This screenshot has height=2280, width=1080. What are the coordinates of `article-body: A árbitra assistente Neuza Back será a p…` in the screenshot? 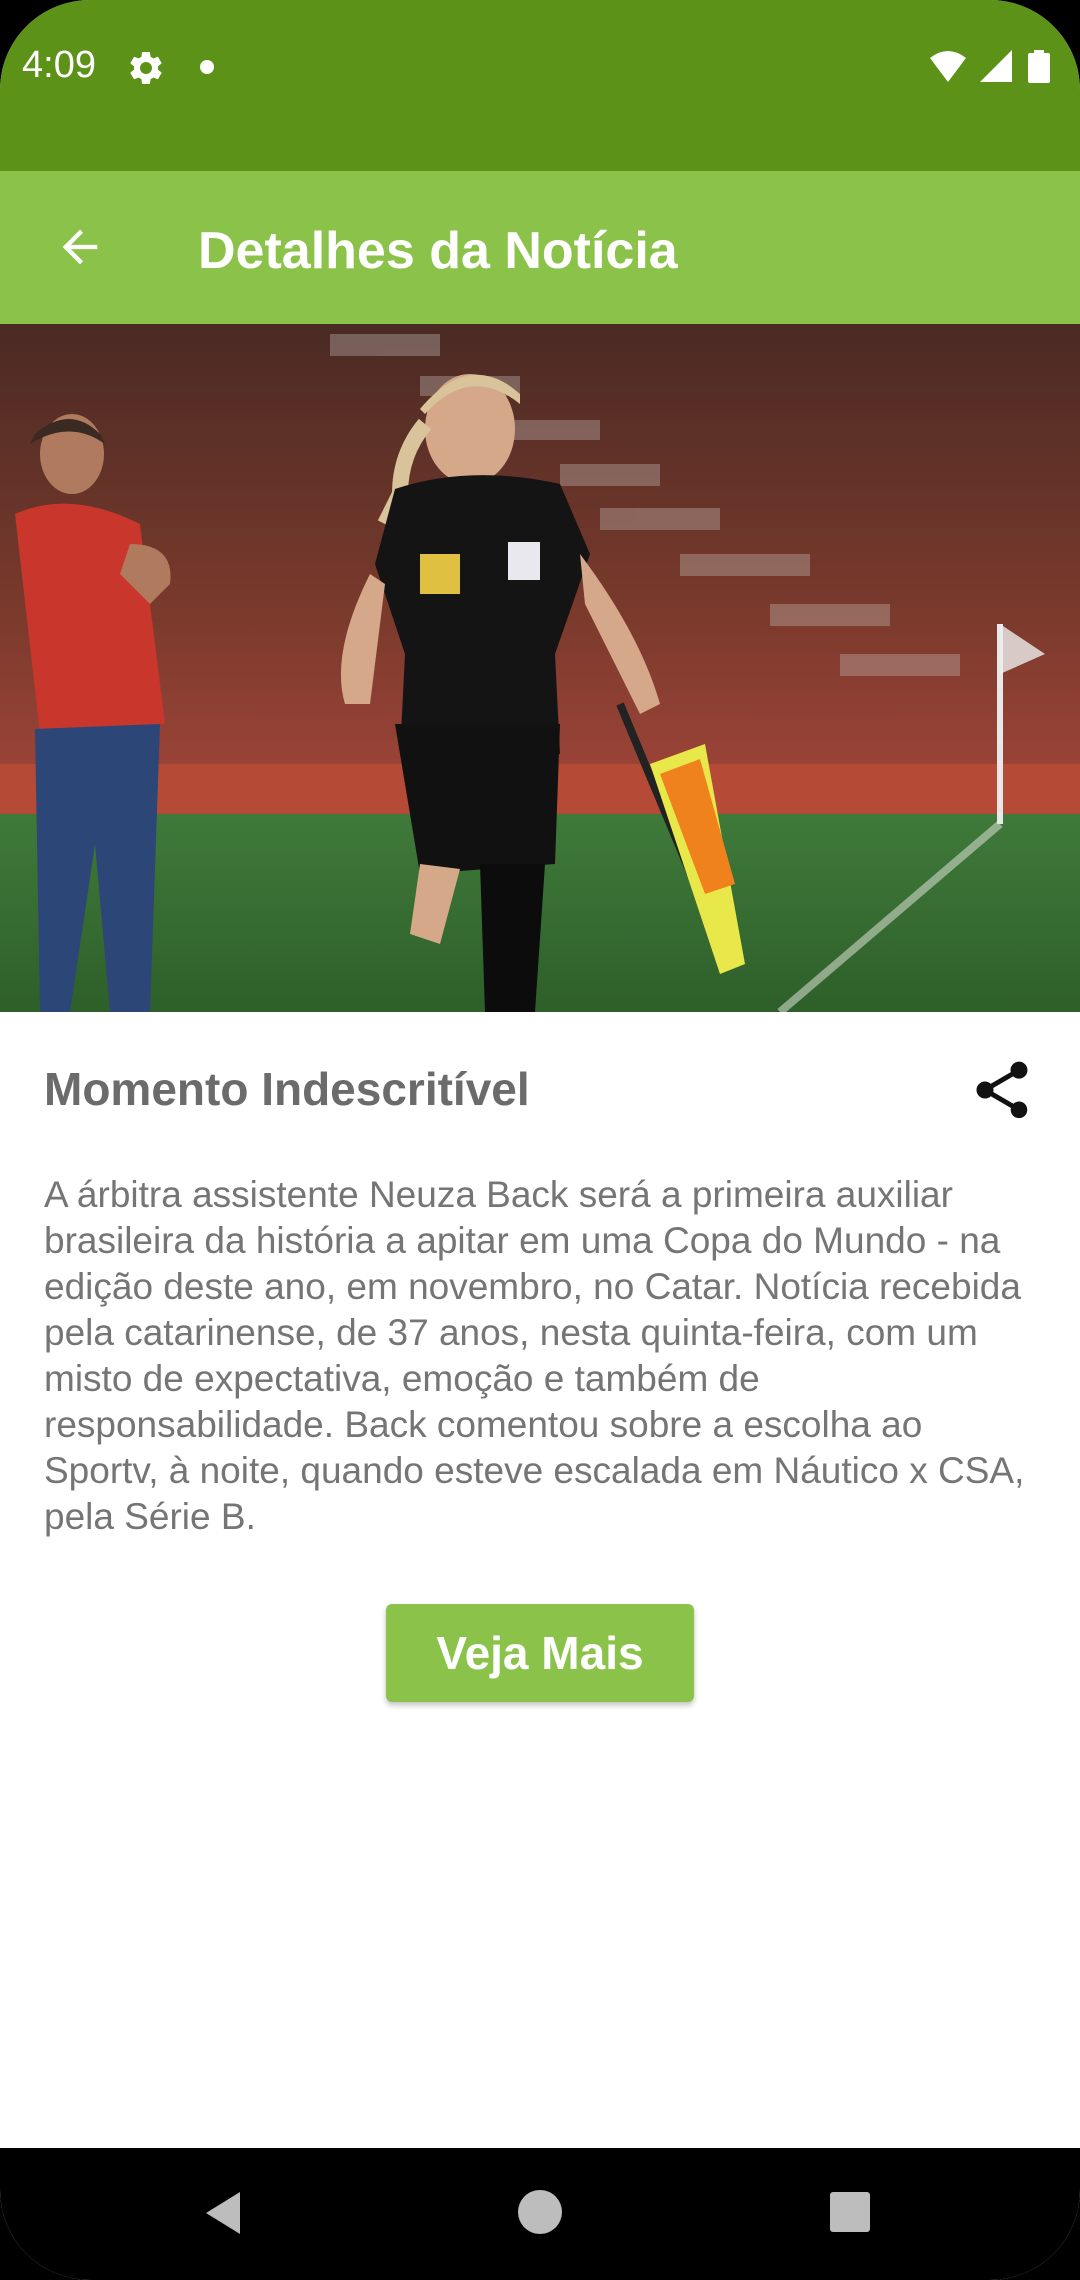 It's located at (534, 1355).